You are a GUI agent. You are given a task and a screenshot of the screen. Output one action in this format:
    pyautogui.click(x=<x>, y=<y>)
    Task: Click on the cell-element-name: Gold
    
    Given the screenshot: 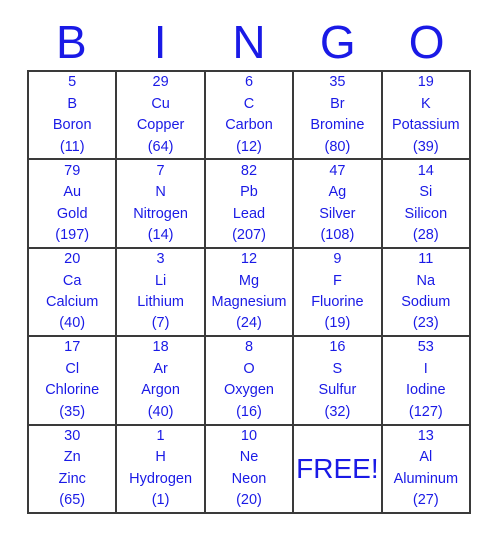 What is the action you would take?
    pyautogui.click(x=72, y=213)
    